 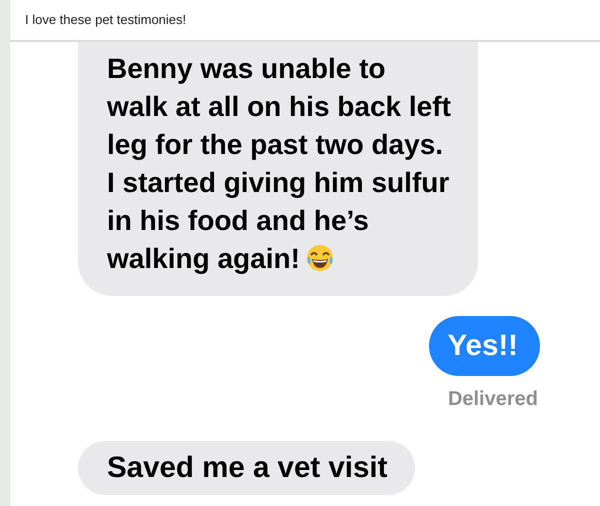 What do you see at coordinates (493, 399) in the screenshot?
I see `delivery-status: Delivered` at bounding box center [493, 399].